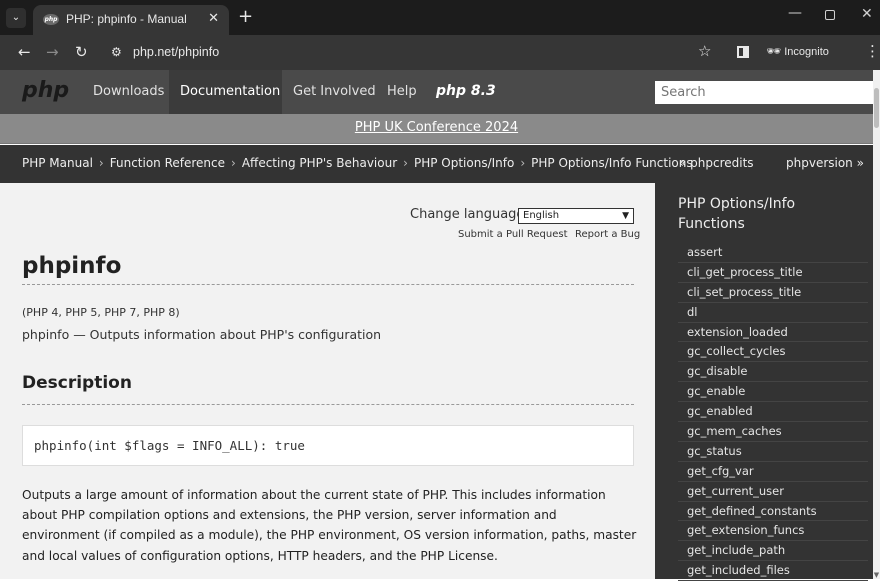 This screenshot has width=880, height=581. I want to click on site-info-icon: ⚙, so click(116, 52).